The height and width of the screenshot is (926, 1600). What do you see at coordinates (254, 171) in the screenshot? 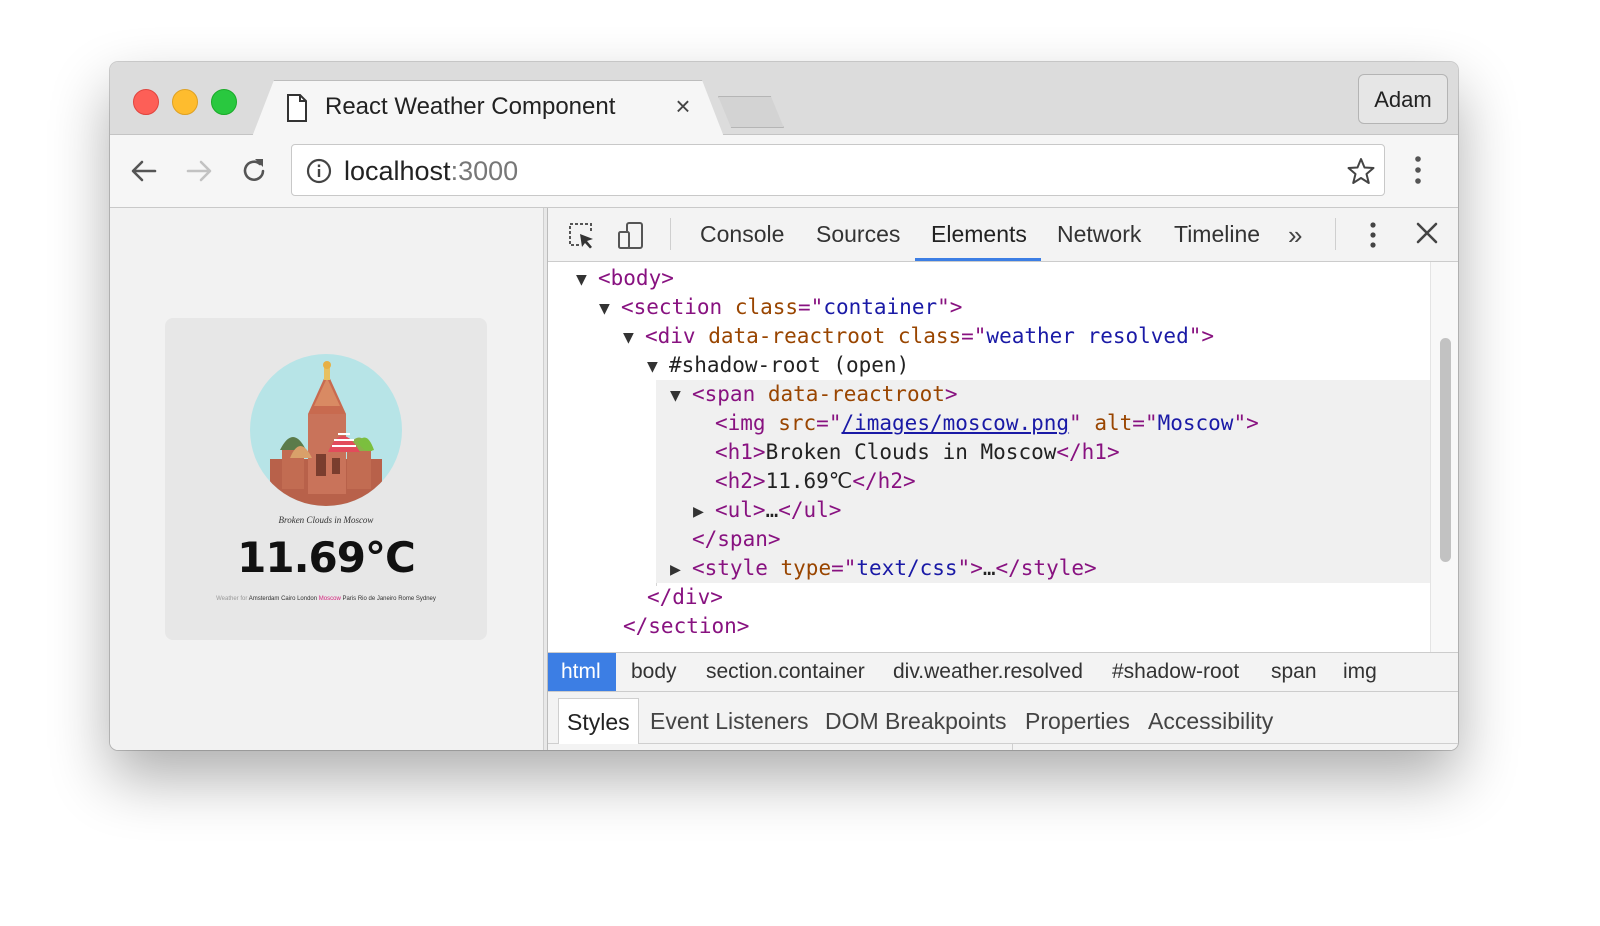
I see `reload-icon` at bounding box center [254, 171].